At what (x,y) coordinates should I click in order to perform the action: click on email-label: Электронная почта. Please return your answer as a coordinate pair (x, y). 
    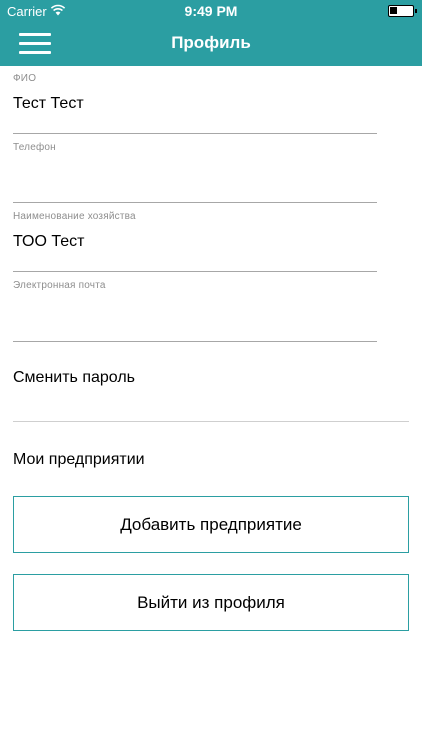
    Looking at the image, I should click on (59, 285).